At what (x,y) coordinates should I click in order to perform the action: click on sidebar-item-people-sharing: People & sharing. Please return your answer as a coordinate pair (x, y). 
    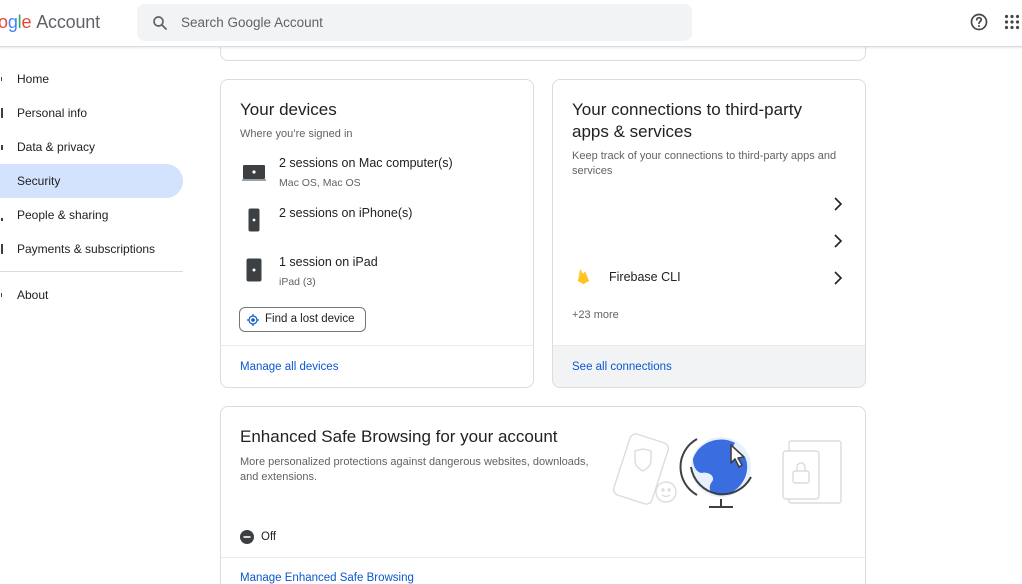
    Looking at the image, I should click on (91, 215).